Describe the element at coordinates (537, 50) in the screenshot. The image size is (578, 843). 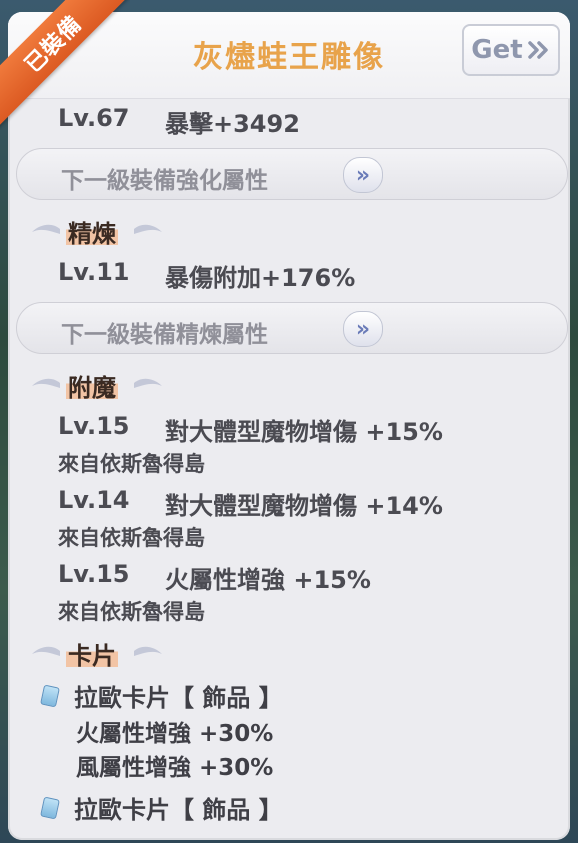
I see `double-chevron-right-icon` at that location.